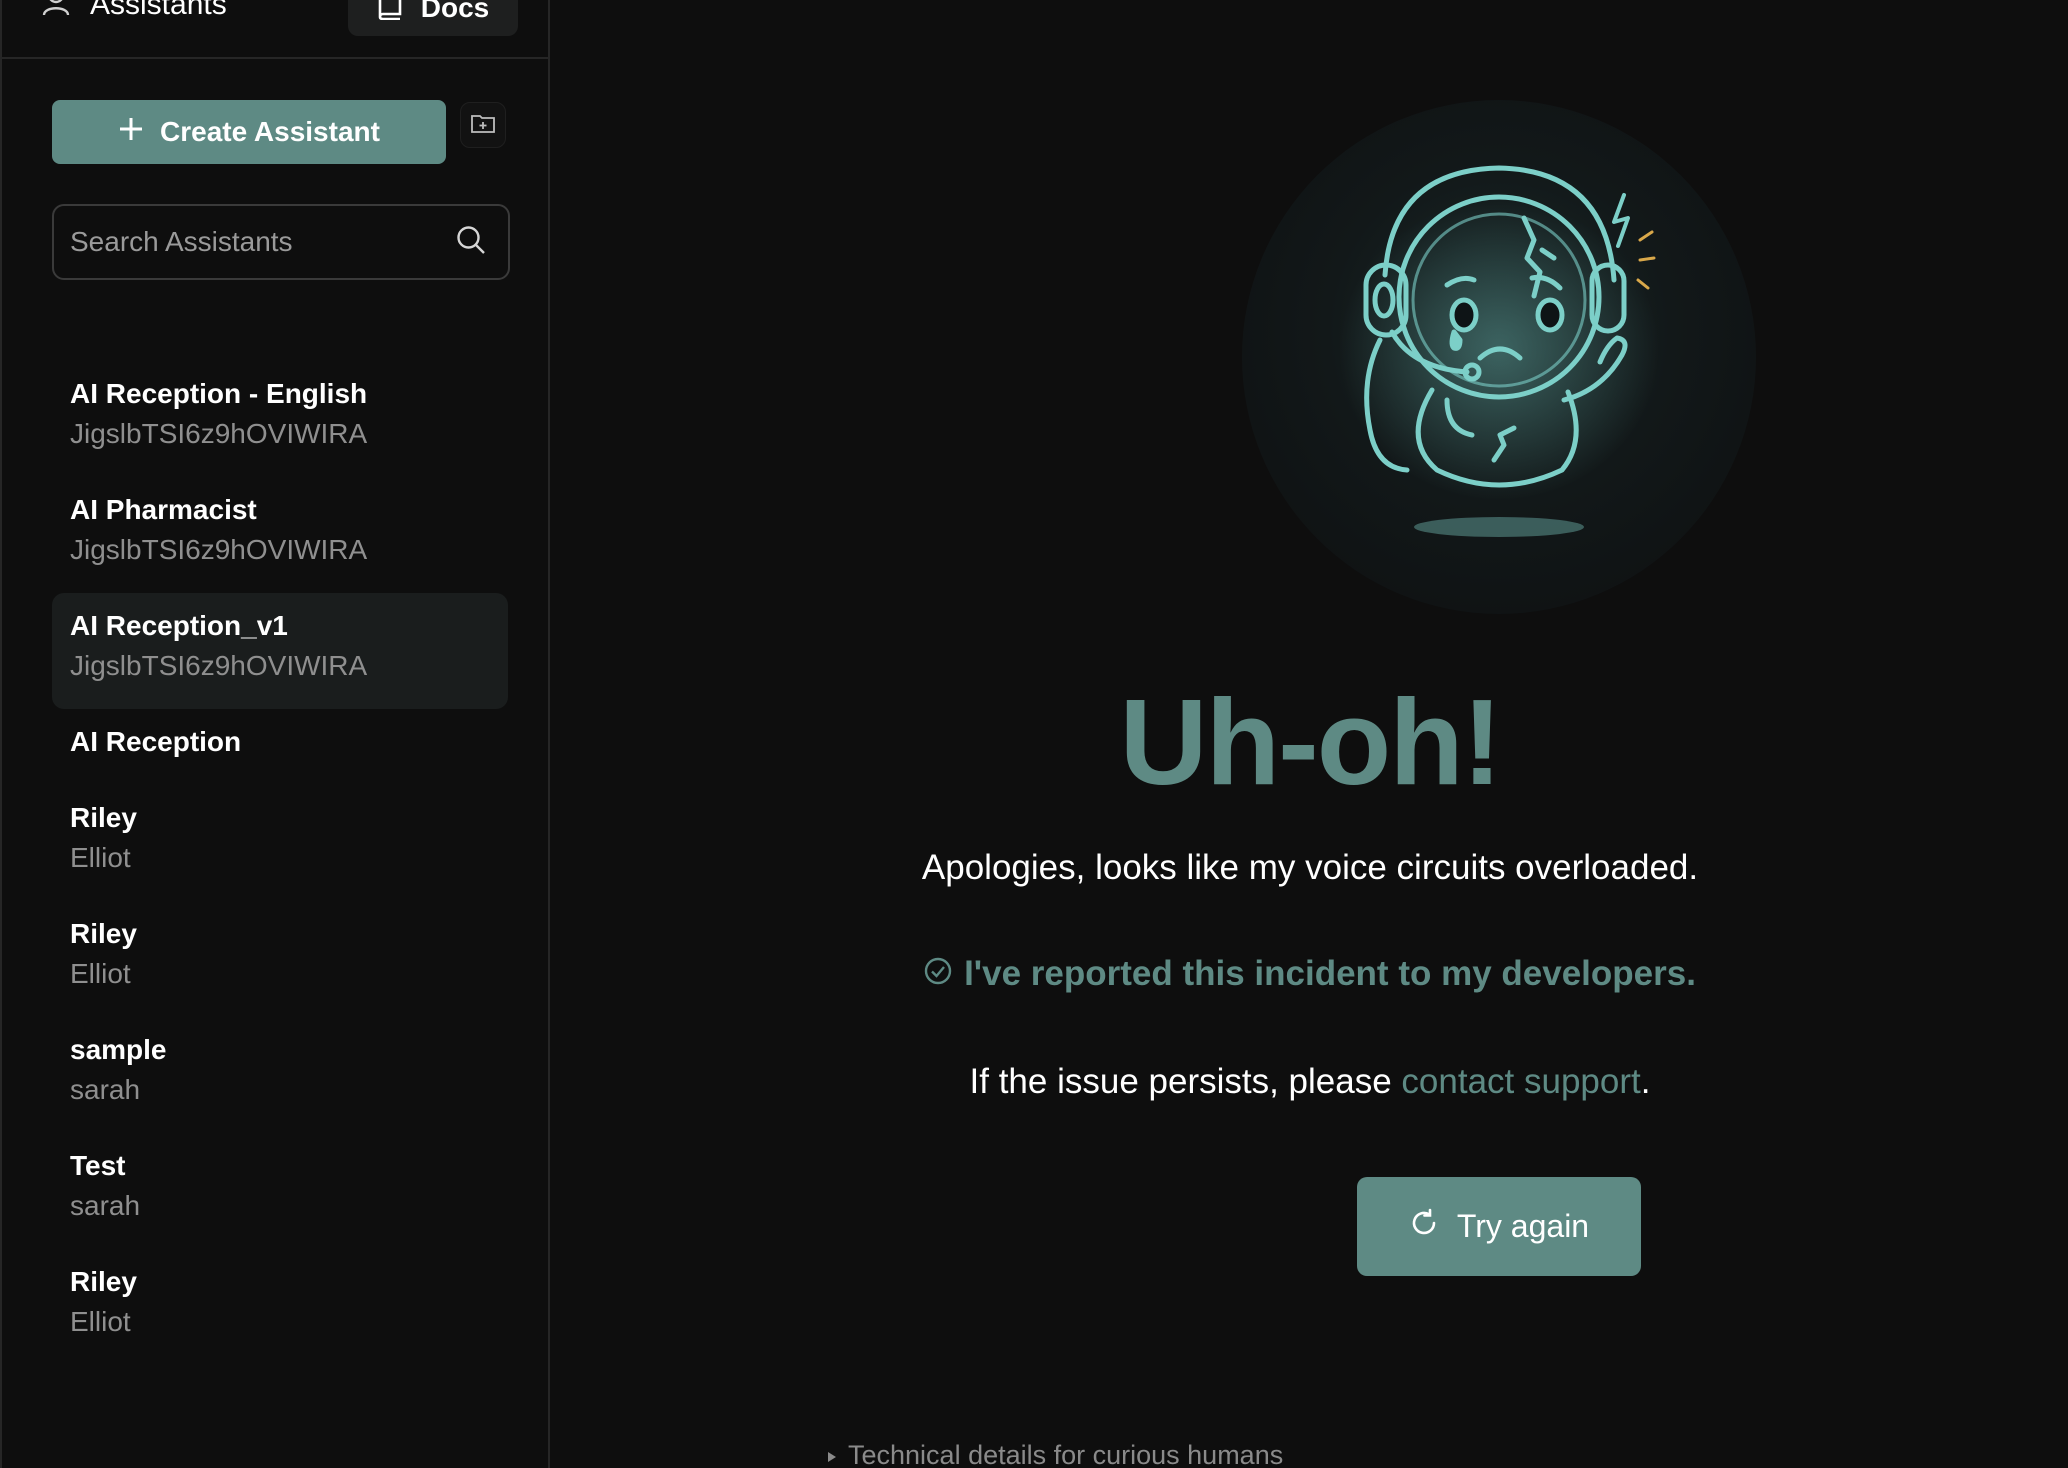 The image size is (2068, 1468). What do you see at coordinates (280, 747) in the screenshot?
I see `list-item: AI Reception` at bounding box center [280, 747].